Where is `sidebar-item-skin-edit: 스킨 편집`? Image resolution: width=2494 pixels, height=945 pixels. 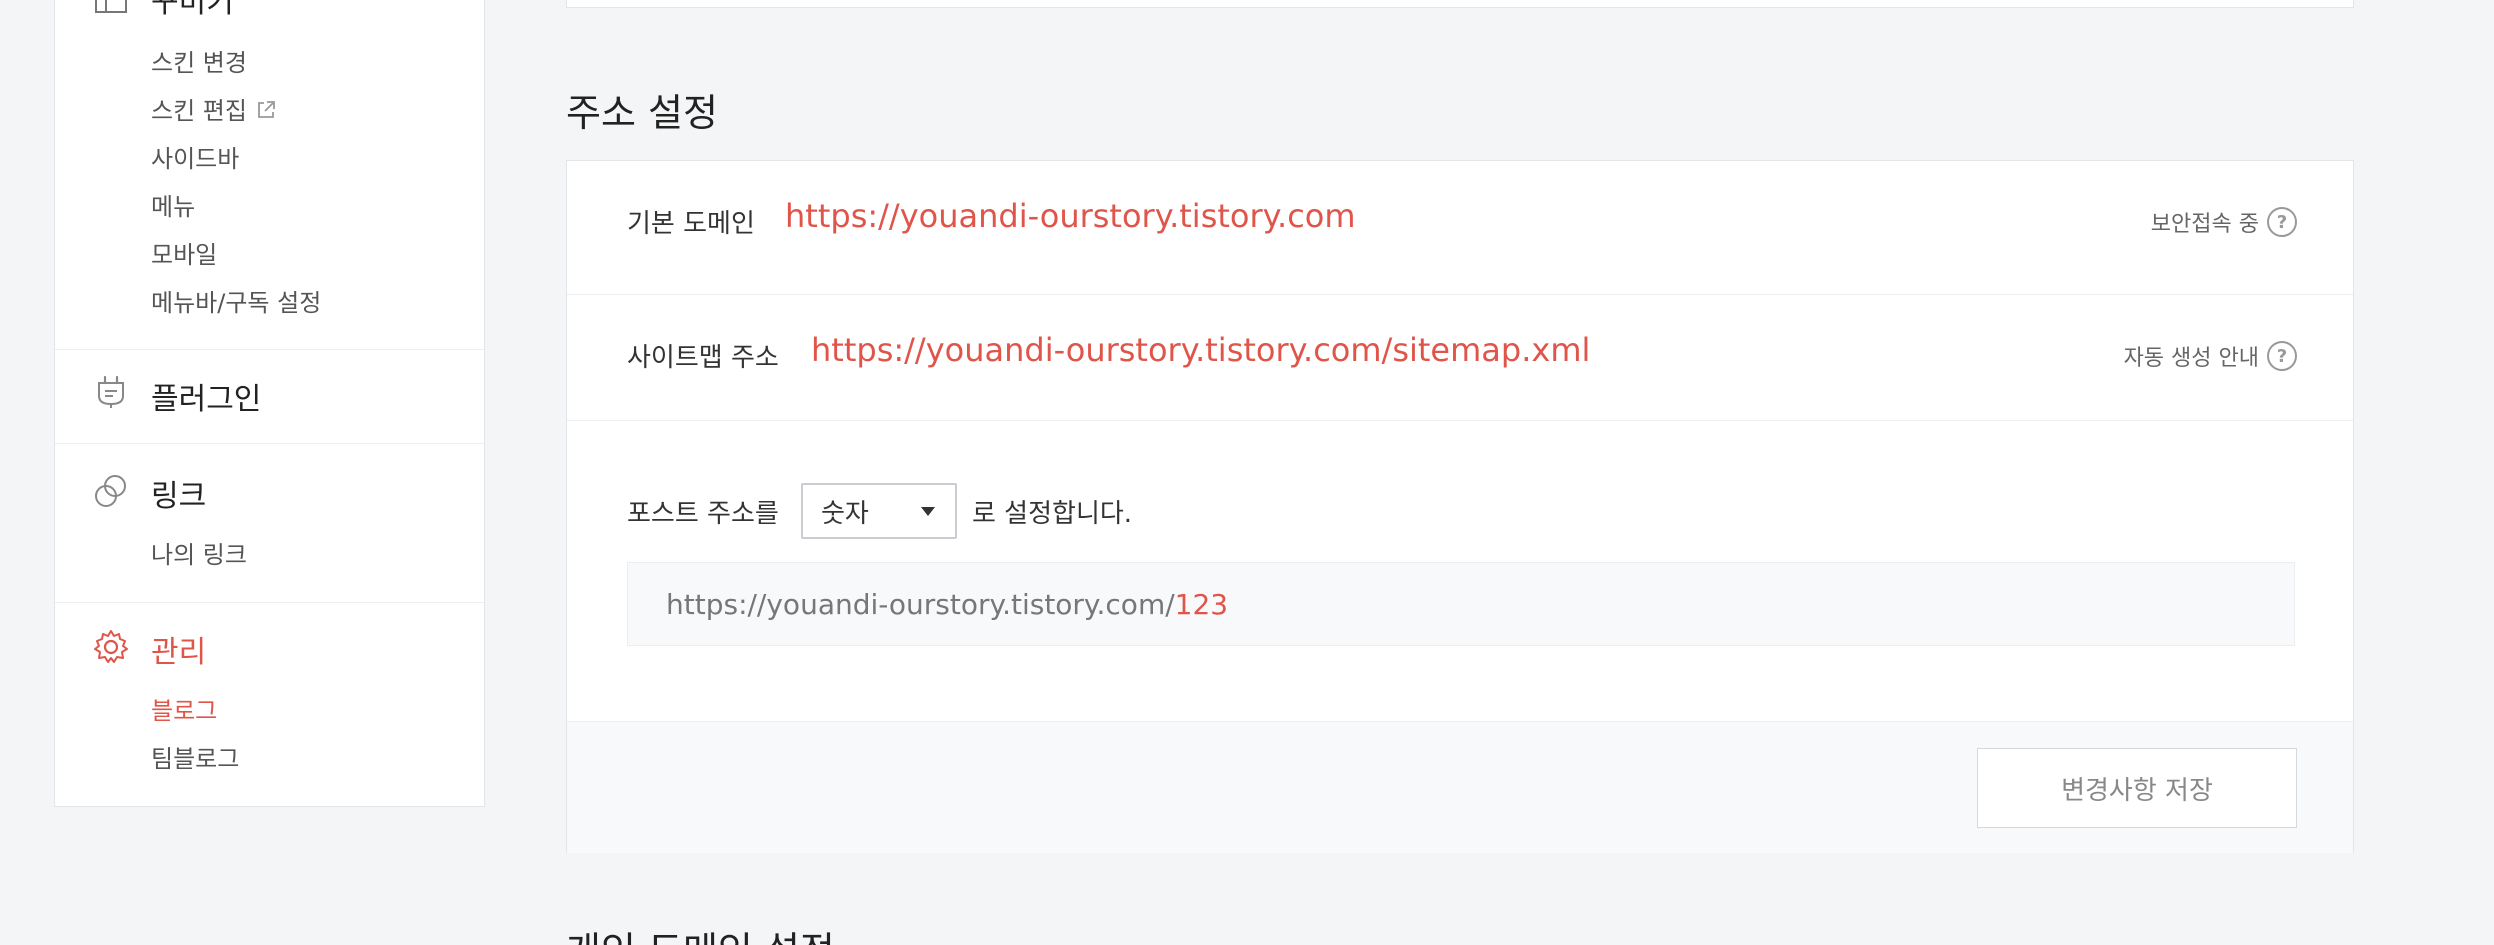
sidebar-item-skin-edit: 스킨 편집 is located at coordinates (214, 108).